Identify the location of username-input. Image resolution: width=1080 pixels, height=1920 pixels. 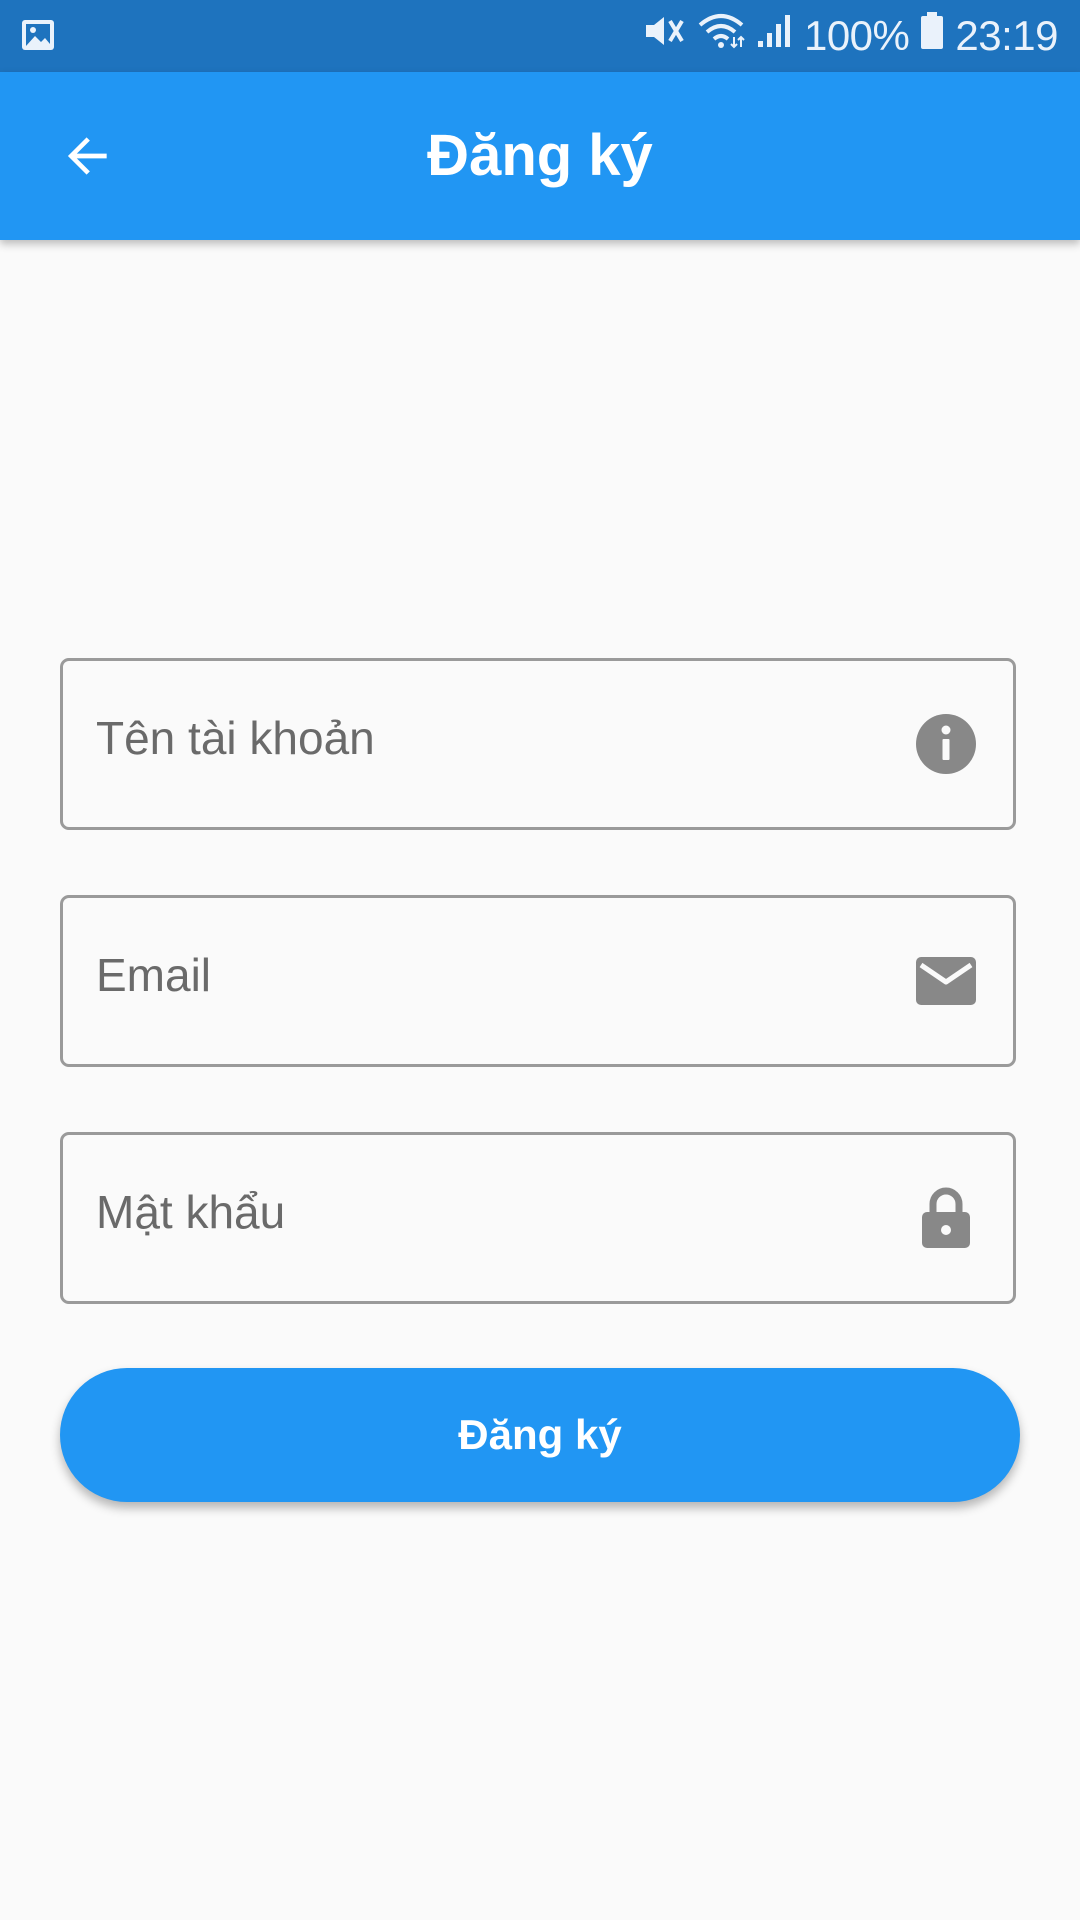
(486, 738).